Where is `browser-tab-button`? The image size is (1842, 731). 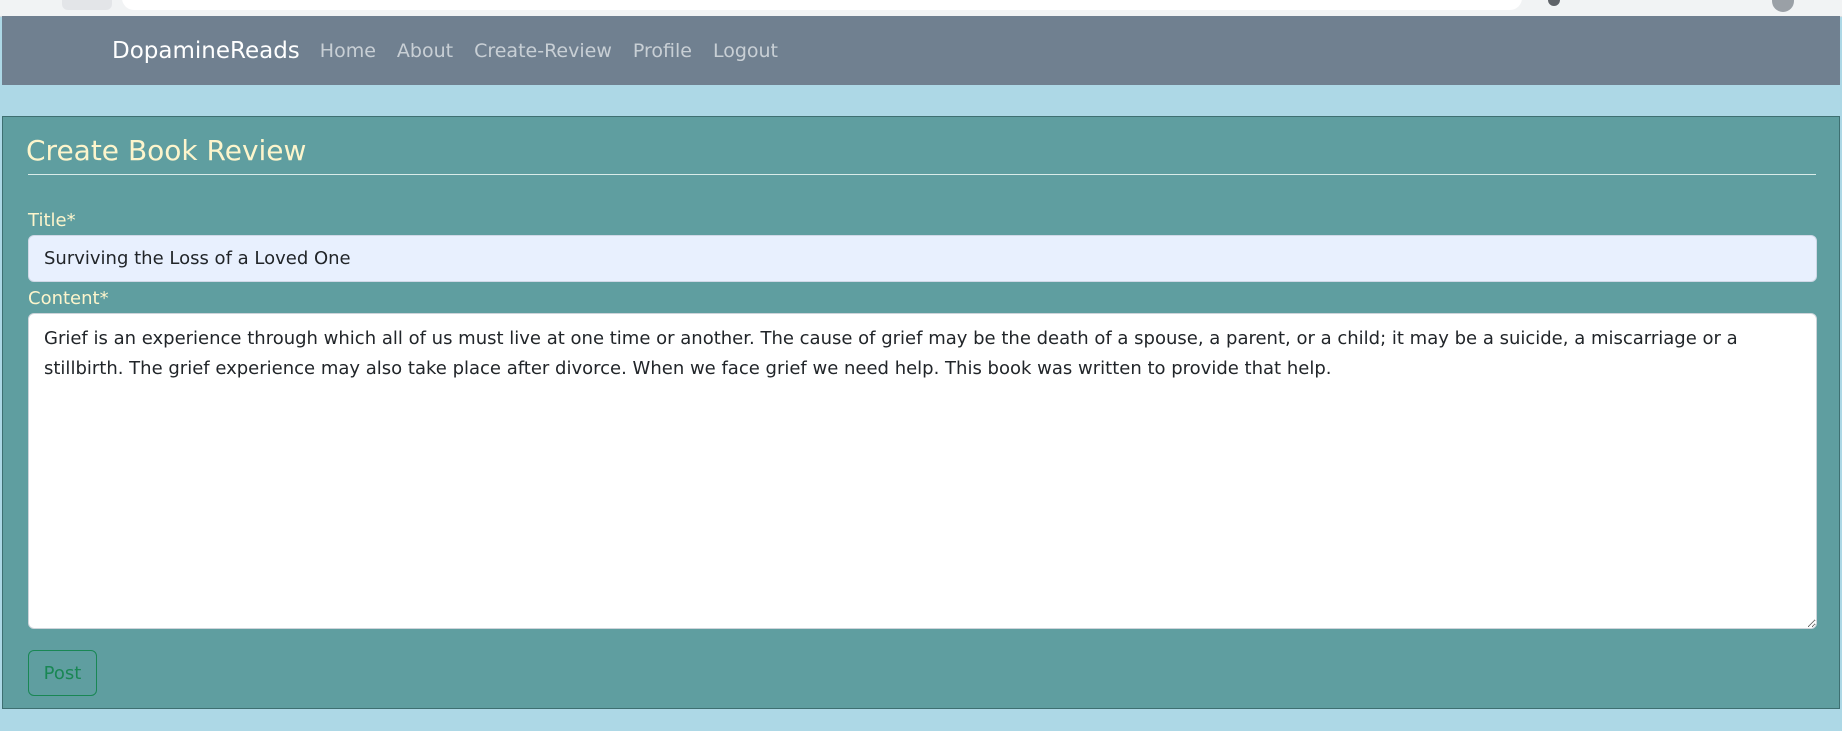 browser-tab-button is located at coordinates (87, 5).